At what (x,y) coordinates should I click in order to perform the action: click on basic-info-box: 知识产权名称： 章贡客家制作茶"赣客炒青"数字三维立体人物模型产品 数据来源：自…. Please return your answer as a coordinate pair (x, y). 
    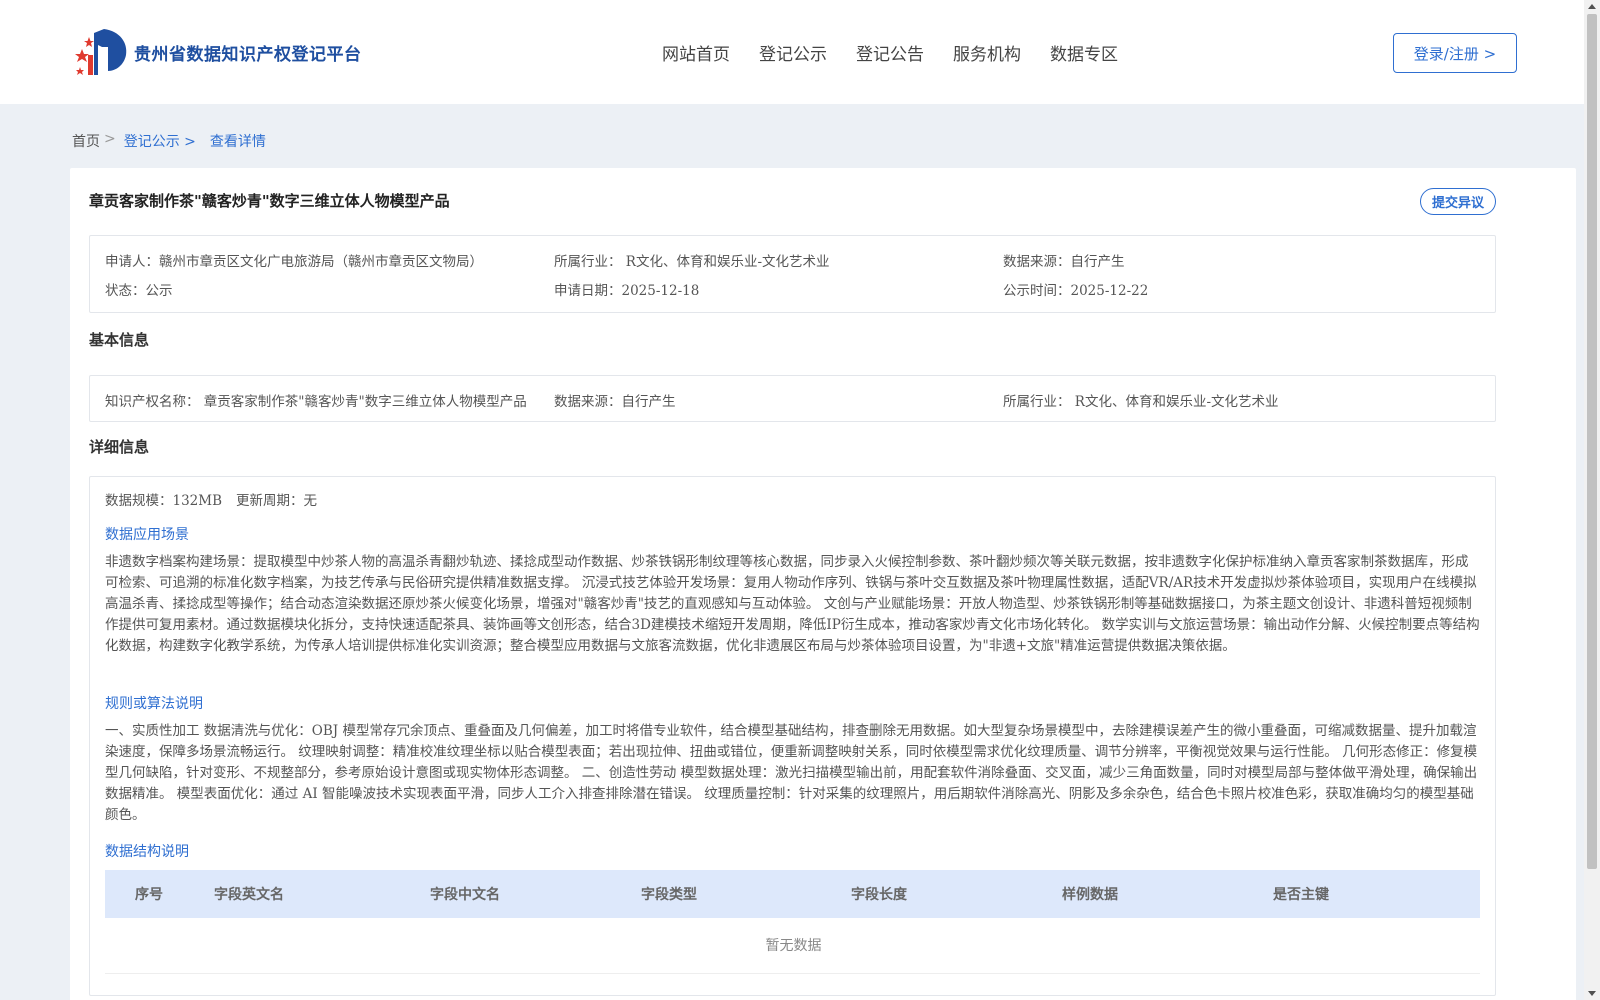
    Looking at the image, I should click on (792, 398).